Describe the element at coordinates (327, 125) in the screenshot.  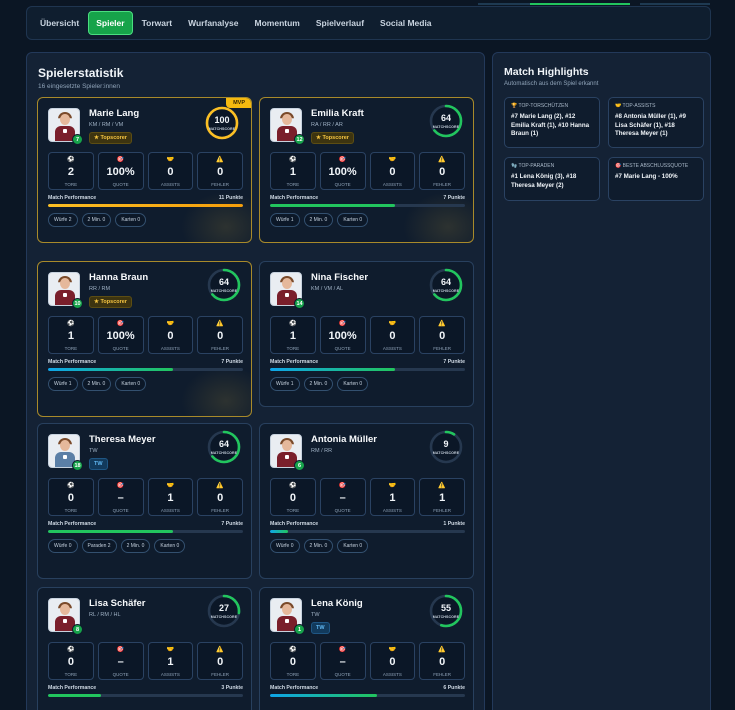
I see `player-positions: RA / RR / AR` at that location.